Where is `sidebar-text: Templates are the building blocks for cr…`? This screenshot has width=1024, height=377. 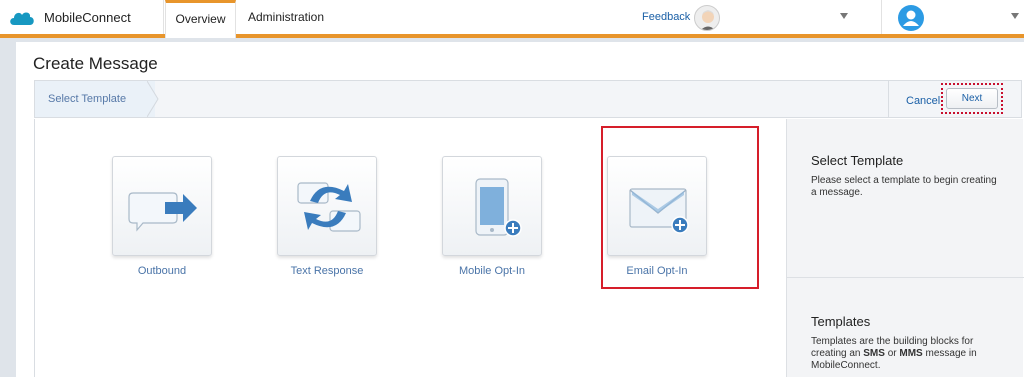
sidebar-text: Templates are the building blocks for cr… is located at coordinates (894, 353).